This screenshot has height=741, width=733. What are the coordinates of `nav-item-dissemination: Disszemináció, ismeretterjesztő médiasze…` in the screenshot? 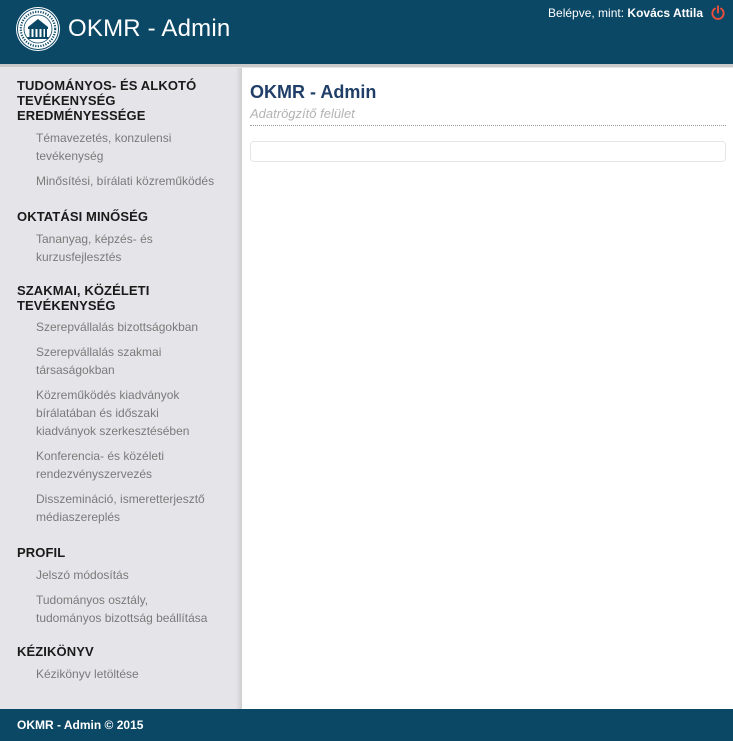 It's located at (134, 508).